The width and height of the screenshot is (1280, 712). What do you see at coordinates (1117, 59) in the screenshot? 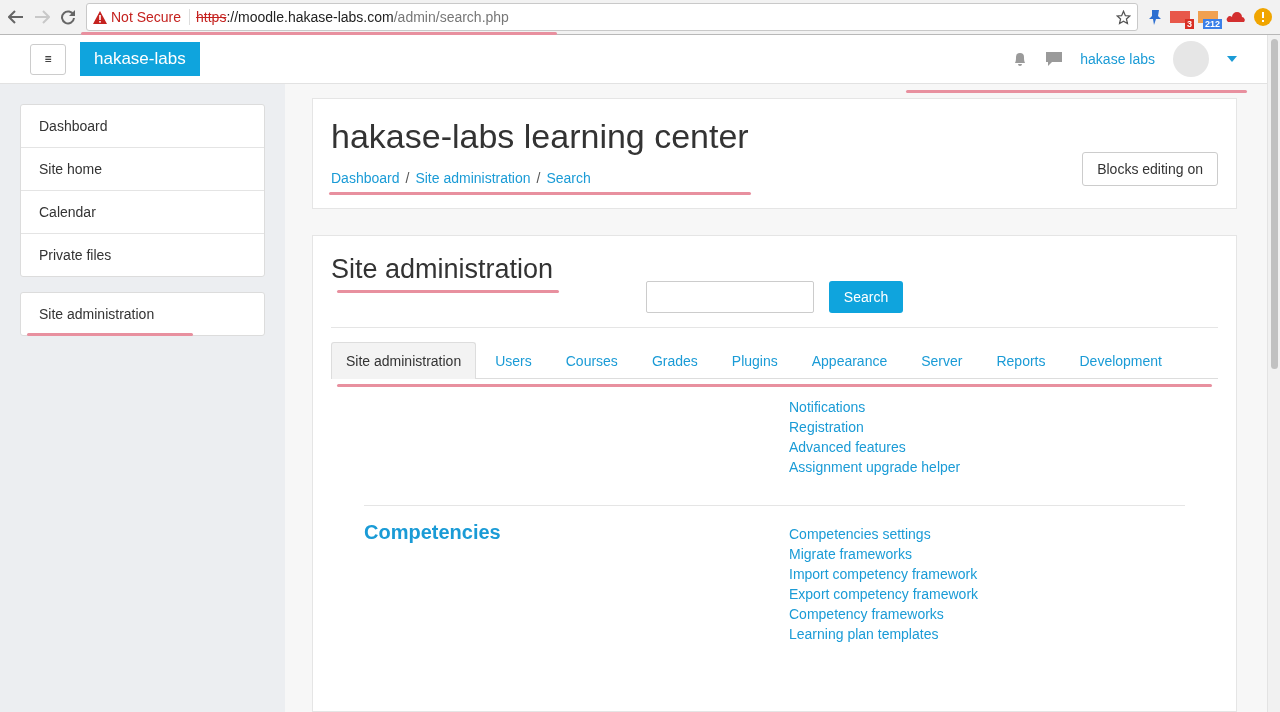
I see `user-name: hakase labs` at bounding box center [1117, 59].